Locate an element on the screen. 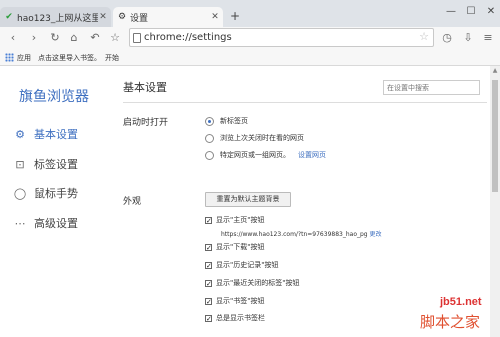 The width and height of the screenshot is (500, 337). mouse-icon: ◯ is located at coordinates (20, 193).